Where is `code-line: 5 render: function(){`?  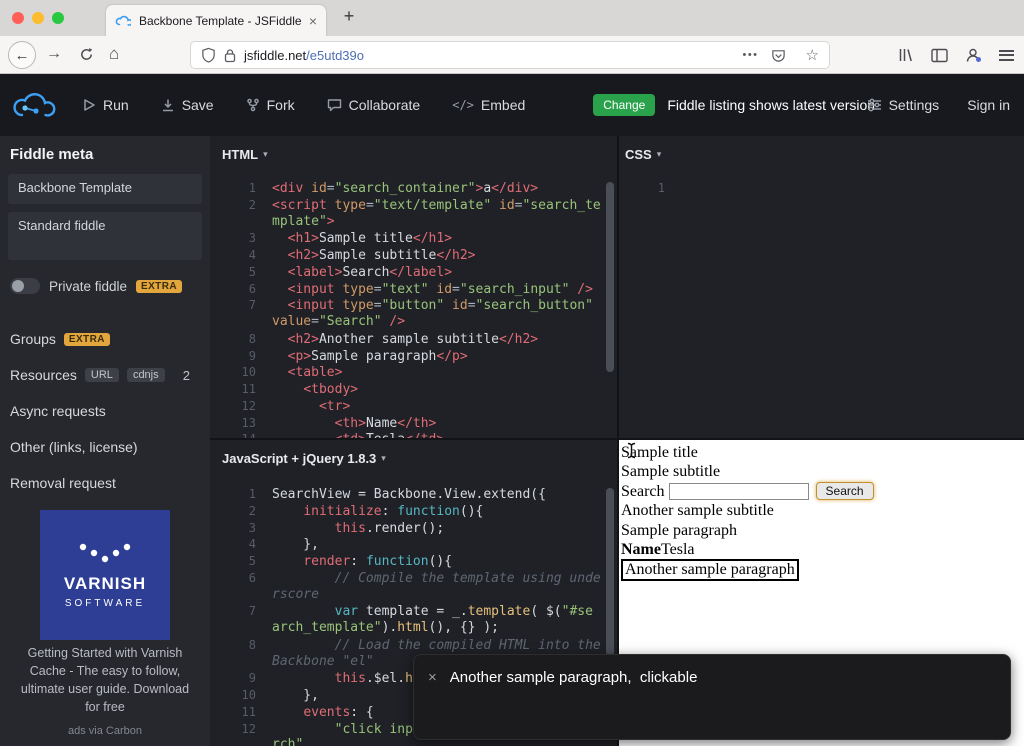 code-line: 5 render: function(){ is located at coordinates (413, 561).